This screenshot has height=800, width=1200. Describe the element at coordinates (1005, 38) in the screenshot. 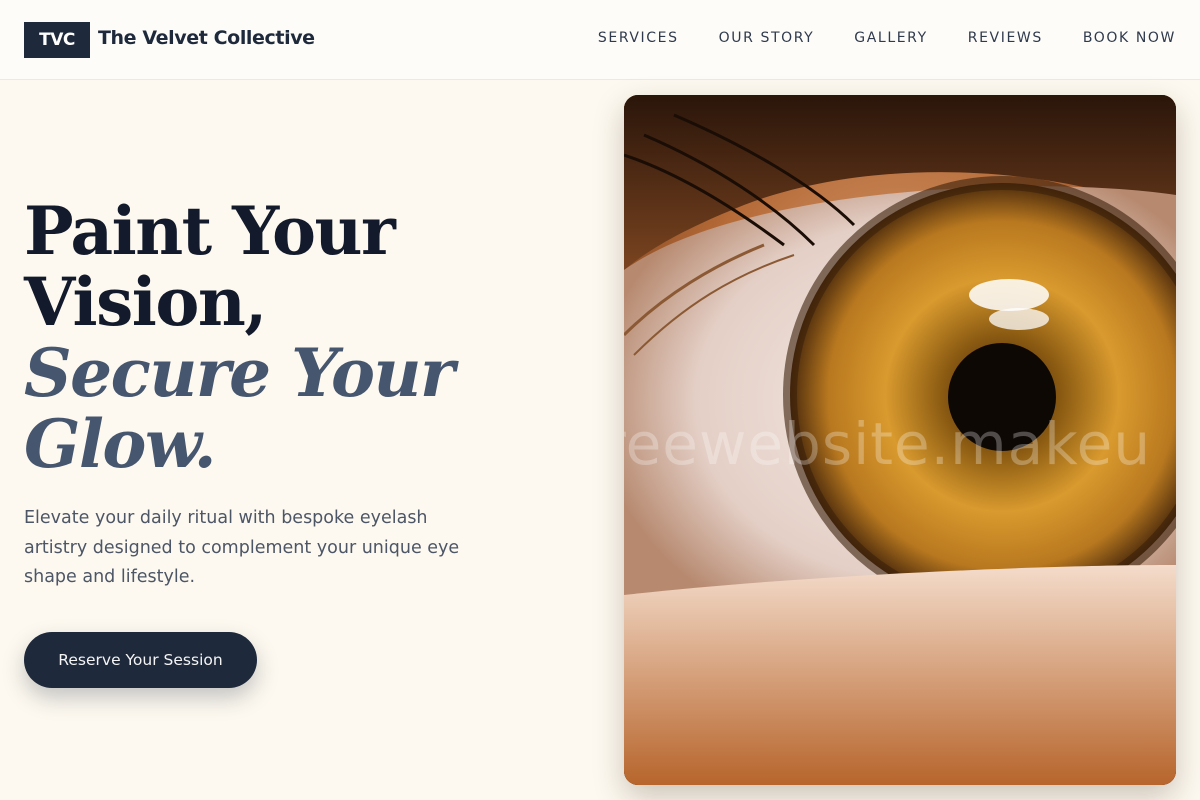

I see `nav-reviews: REVIEWS` at that location.